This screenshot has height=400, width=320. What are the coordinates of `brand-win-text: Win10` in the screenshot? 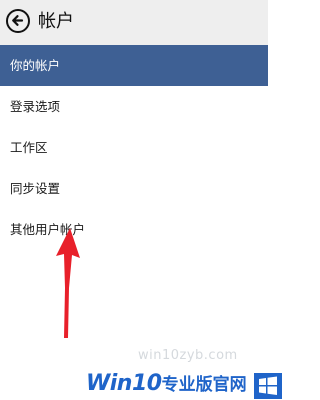 It's located at (124, 383).